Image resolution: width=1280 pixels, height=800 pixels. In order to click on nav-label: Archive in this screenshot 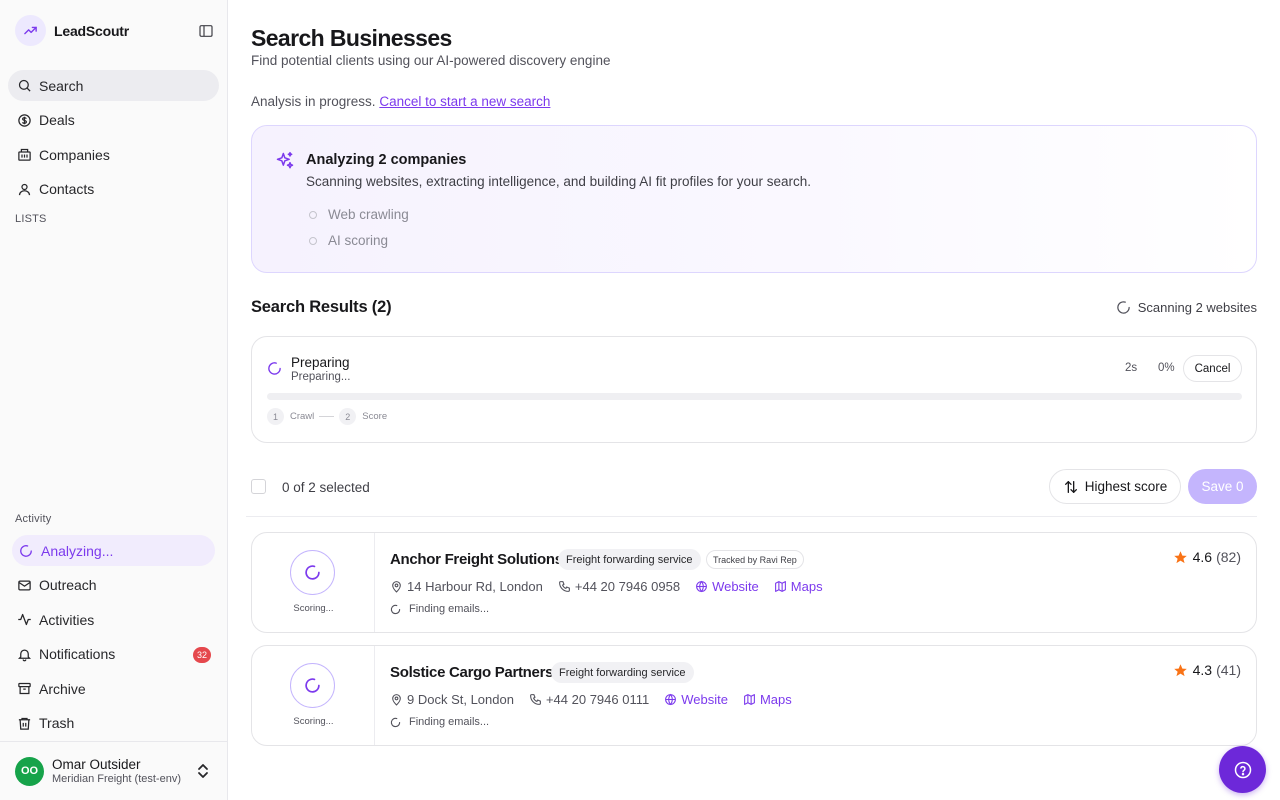, I will do `click(62, 688)`.